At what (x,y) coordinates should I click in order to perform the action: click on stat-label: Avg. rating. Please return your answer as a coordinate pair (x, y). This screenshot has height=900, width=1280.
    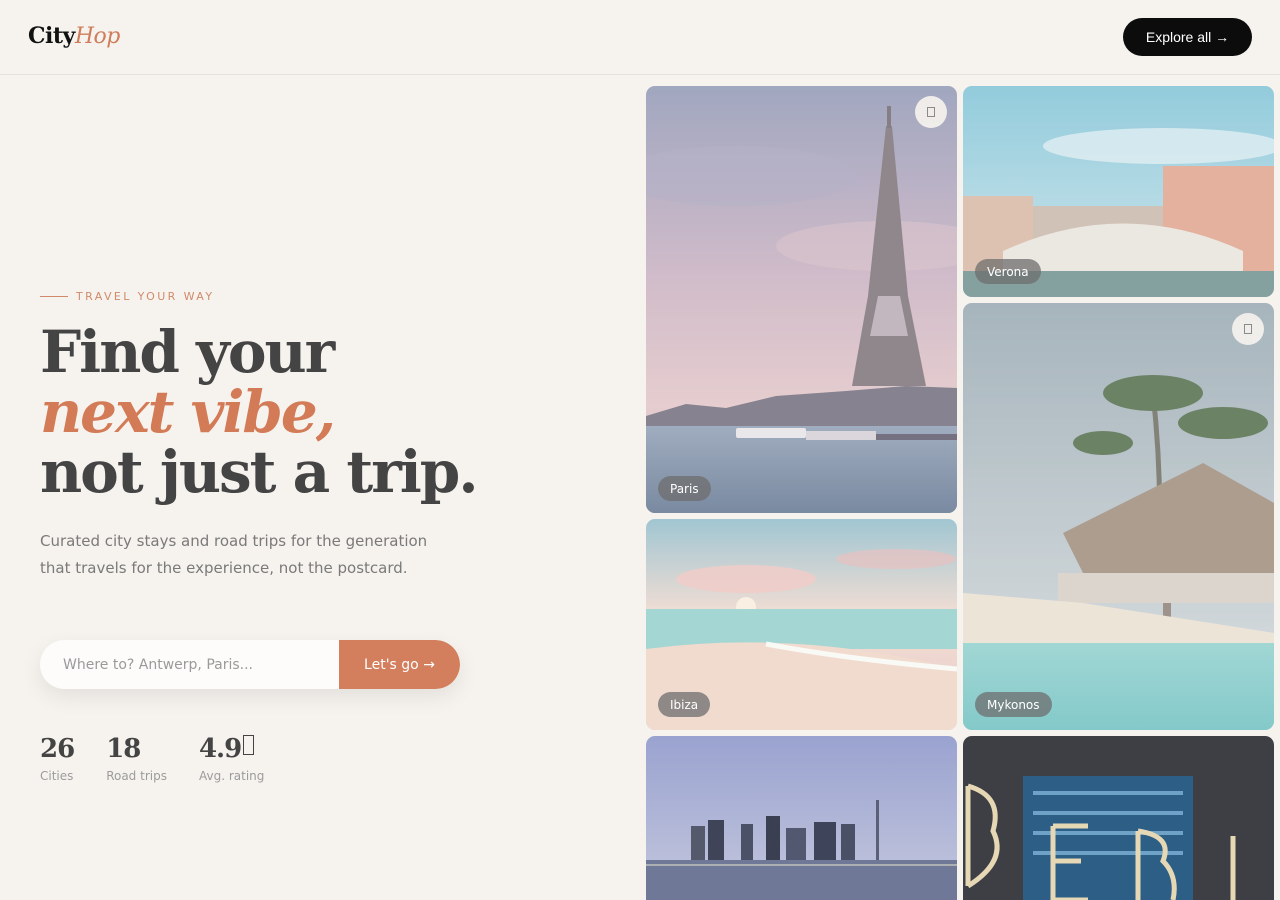
    Looking at the image, I should click on (231, 776).